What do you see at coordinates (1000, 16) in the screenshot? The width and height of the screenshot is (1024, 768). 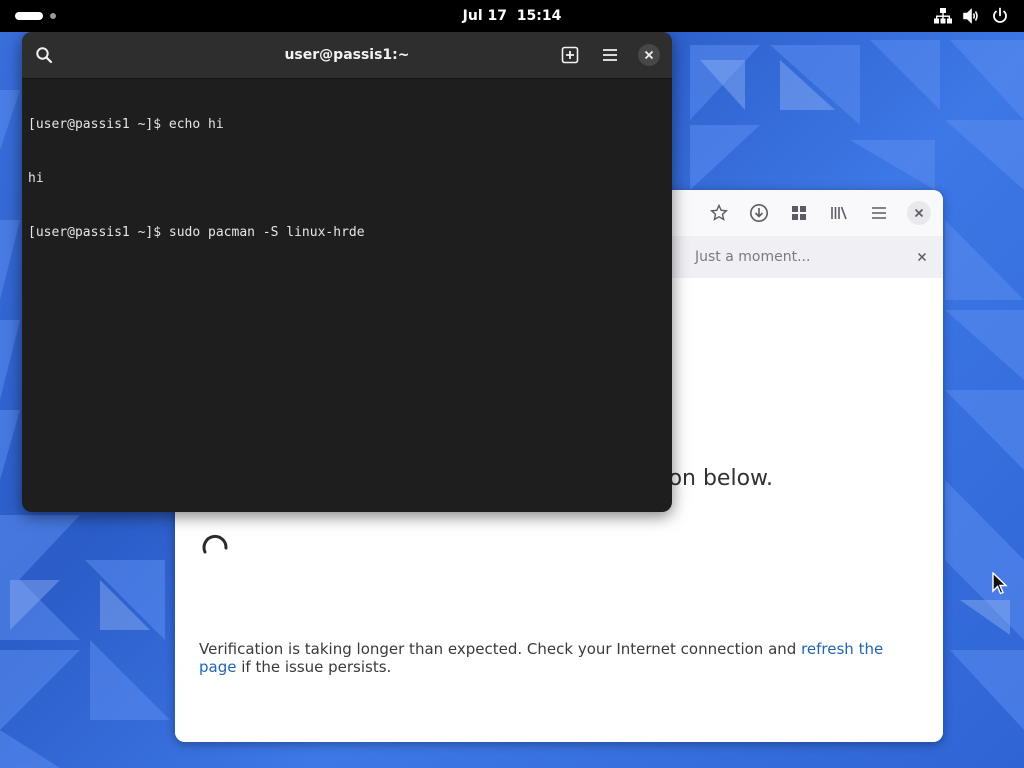 I see `power-icon` at bounding box center [1000, 16].